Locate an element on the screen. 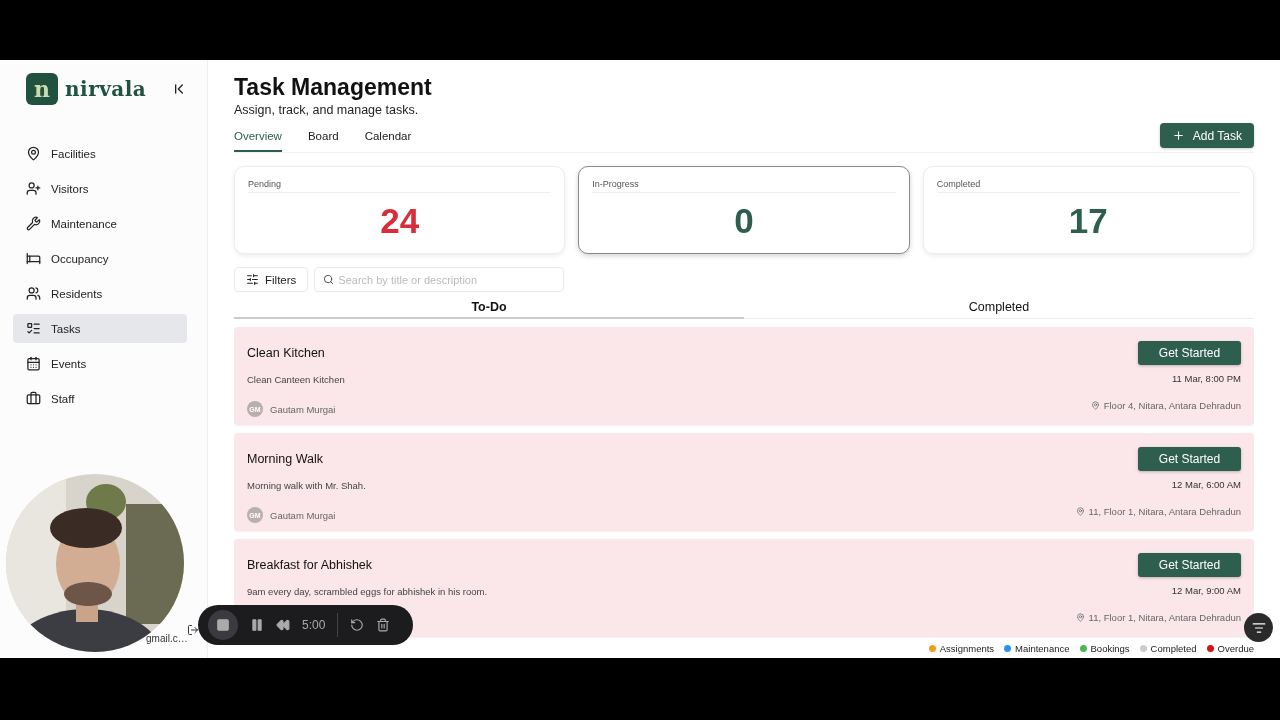 Image resolution: width=1280 pixels, height=720 pixels. stat-value: 24 is located at coordinates (400, 221).